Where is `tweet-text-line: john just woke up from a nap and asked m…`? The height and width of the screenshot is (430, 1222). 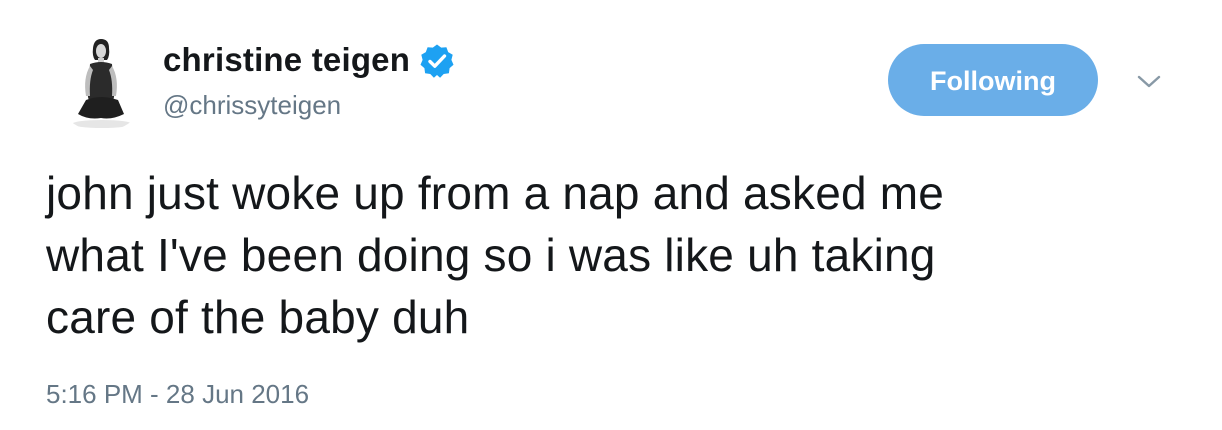 tweet-text-line: john just woke up from a nap and asked m… is located at coordinates (495, 193).